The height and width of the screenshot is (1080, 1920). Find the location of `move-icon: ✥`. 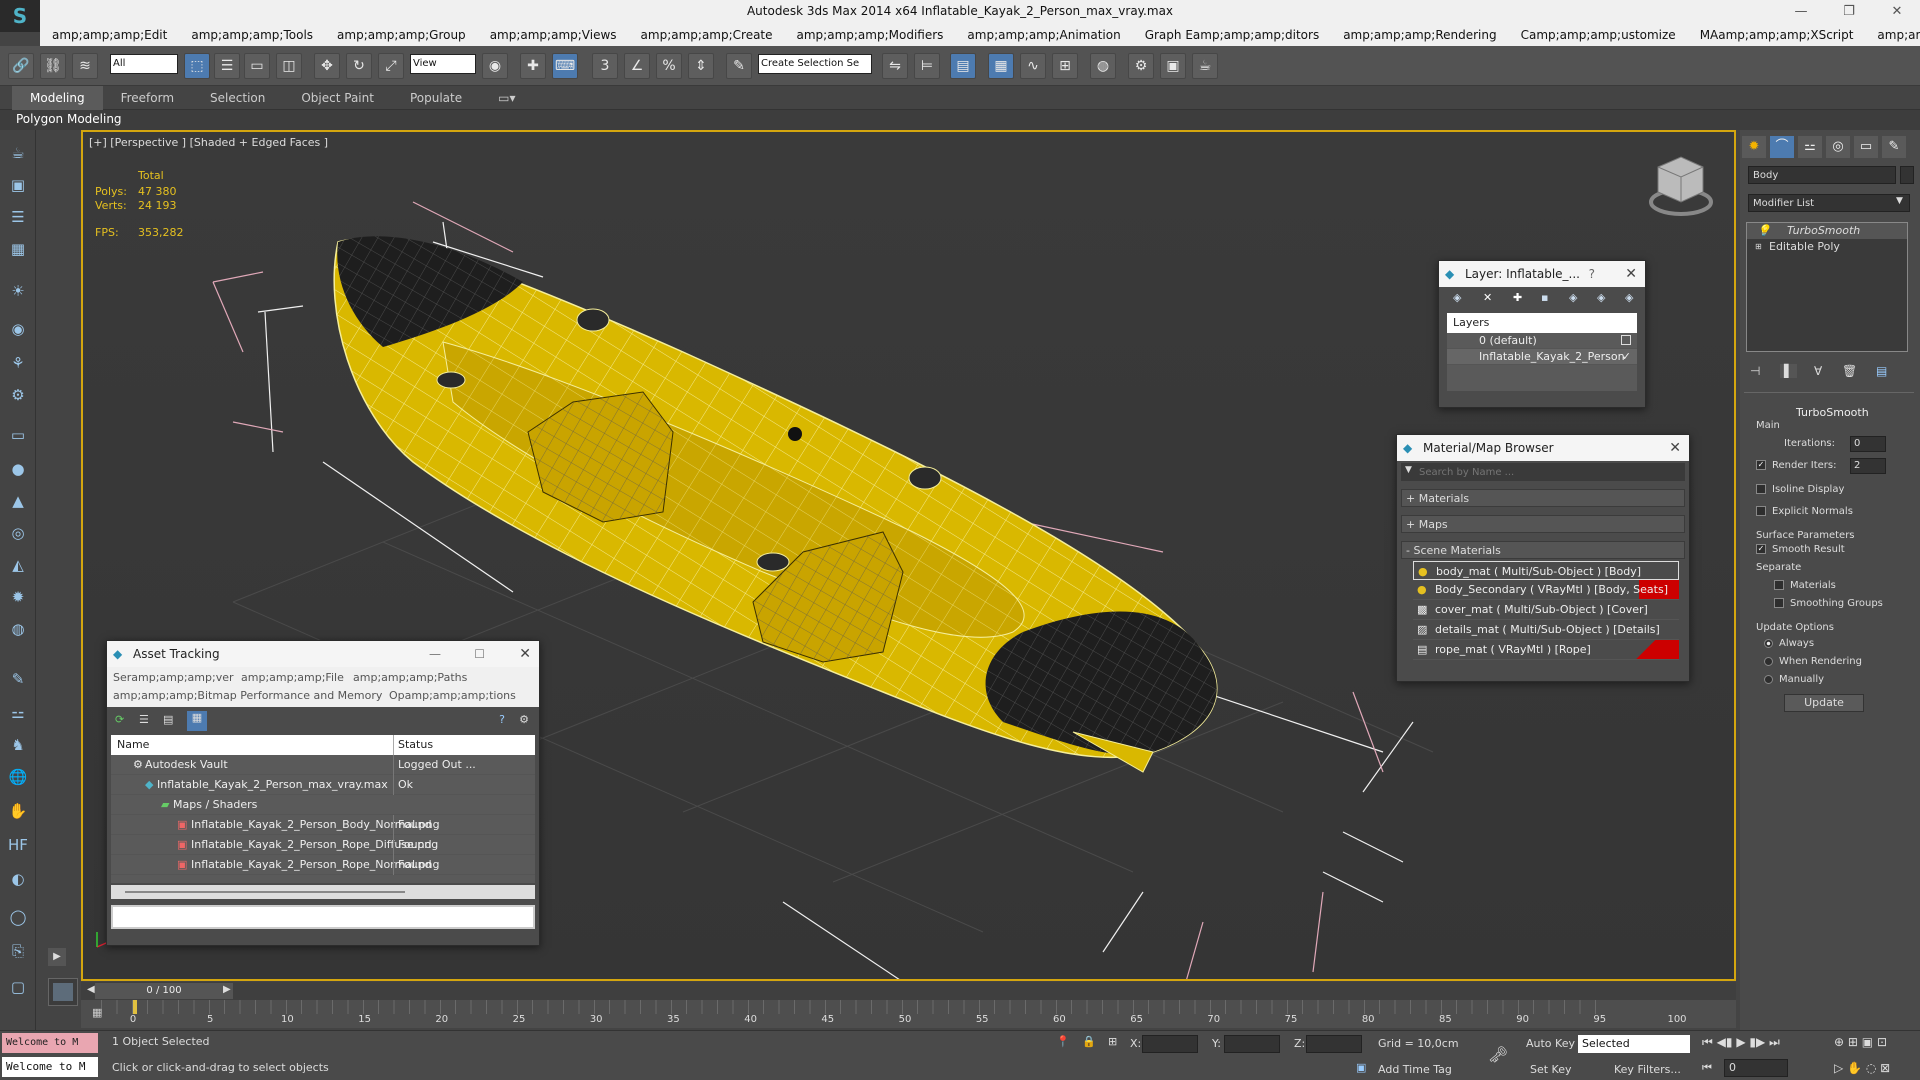

move-icon: ✥ is located at coordinates (327, 66).